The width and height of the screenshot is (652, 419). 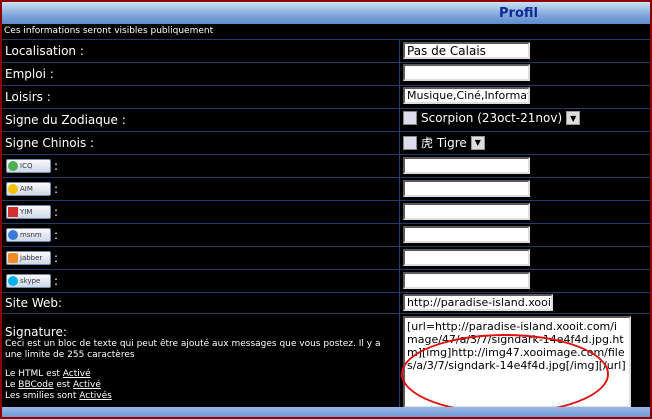 I want to click on chinois-select: 虎 Tigre ▼, so click(x=444, y=142).